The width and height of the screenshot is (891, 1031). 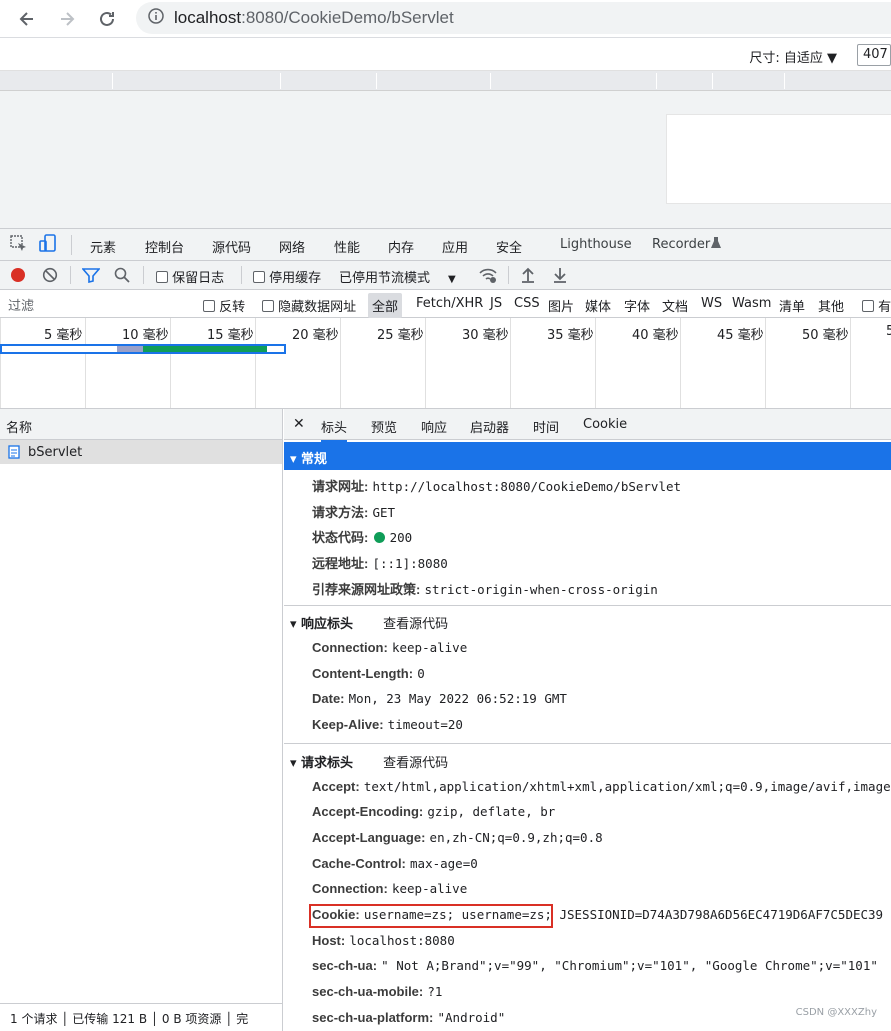 I want to click on reload-icon, so click(x=107, y=19).